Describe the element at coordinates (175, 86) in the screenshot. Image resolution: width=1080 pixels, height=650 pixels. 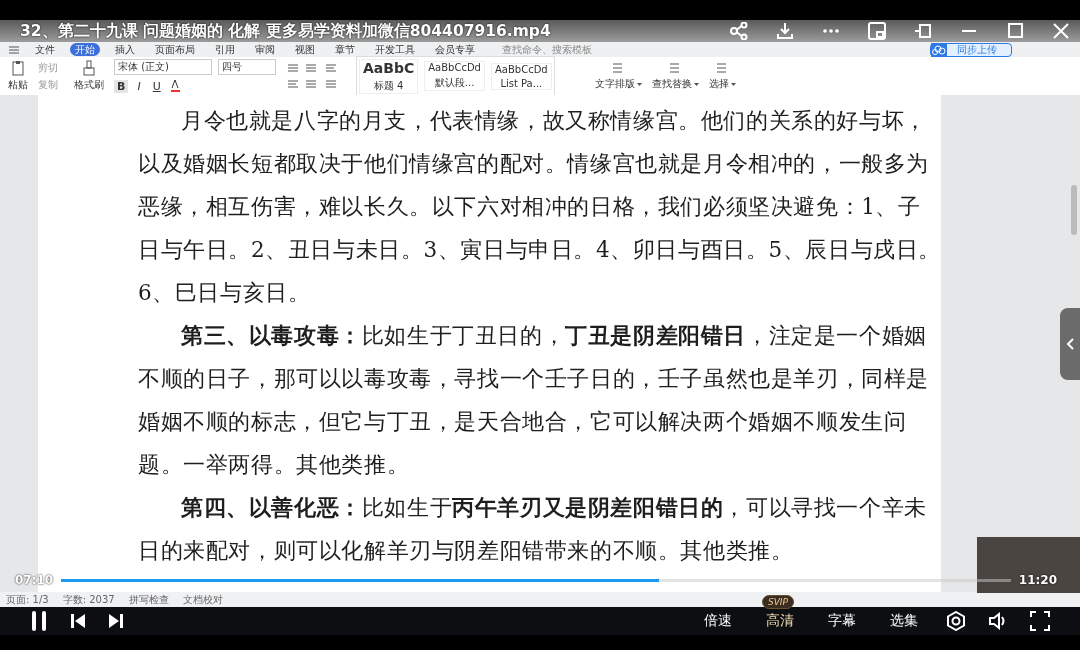
I see `font-color-icon` at that location.